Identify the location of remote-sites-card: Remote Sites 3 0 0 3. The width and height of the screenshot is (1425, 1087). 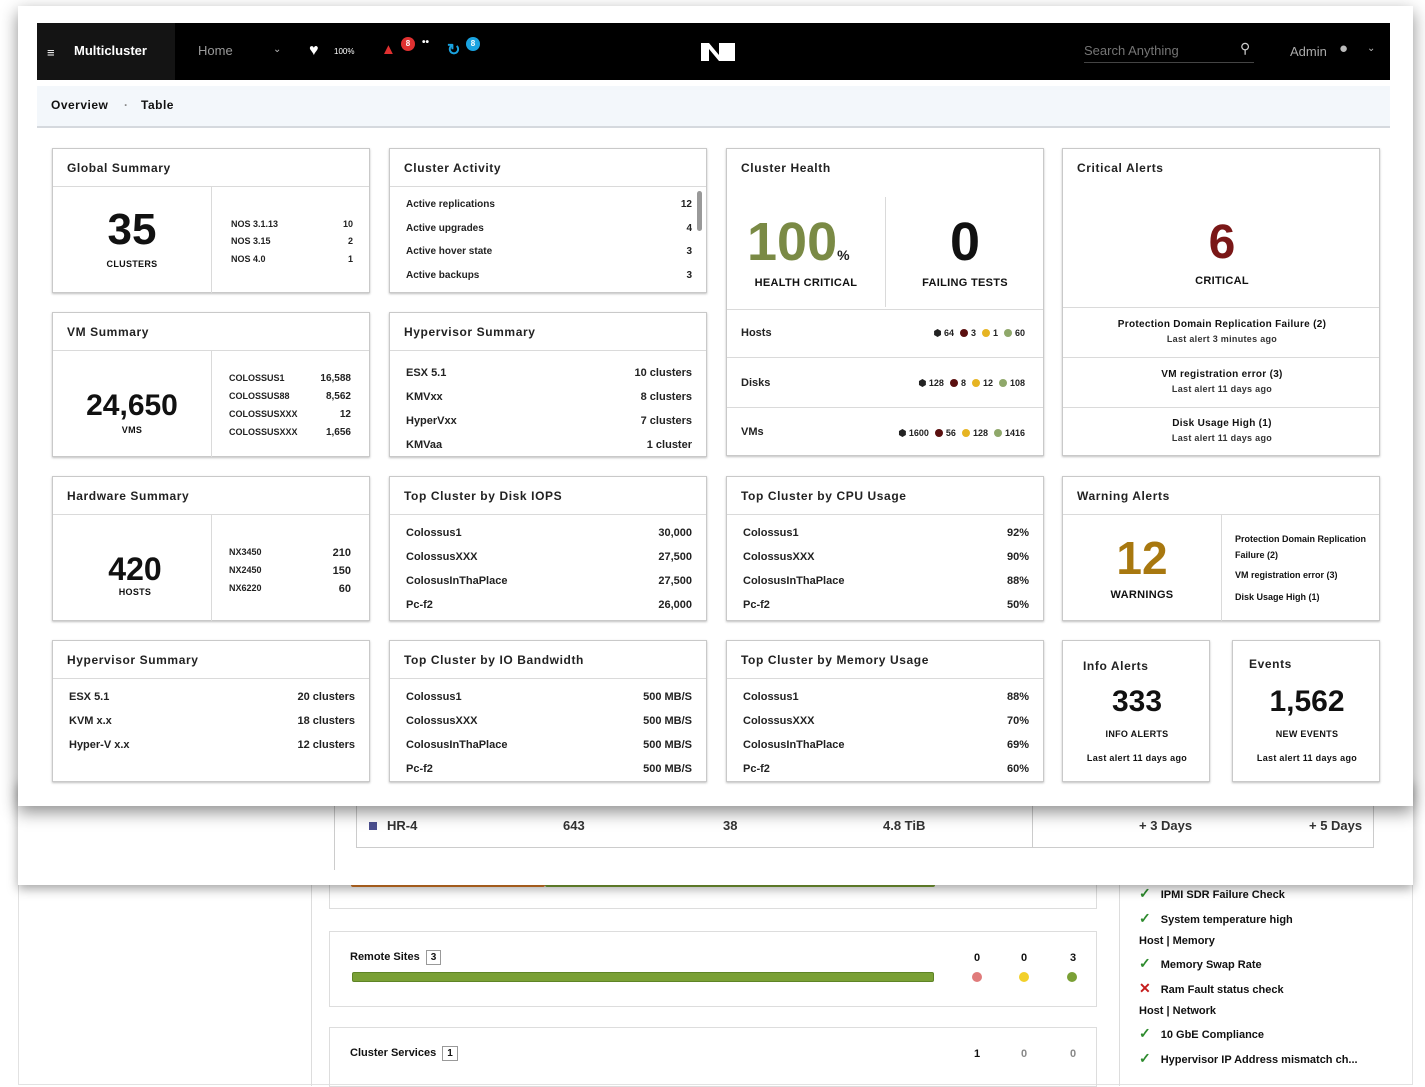
(713, 969).